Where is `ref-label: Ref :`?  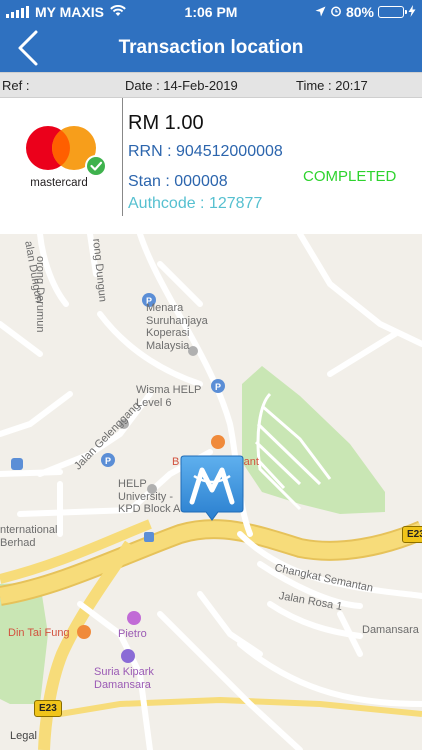 ref-label: Ref : is located at coordinates (16, 85).